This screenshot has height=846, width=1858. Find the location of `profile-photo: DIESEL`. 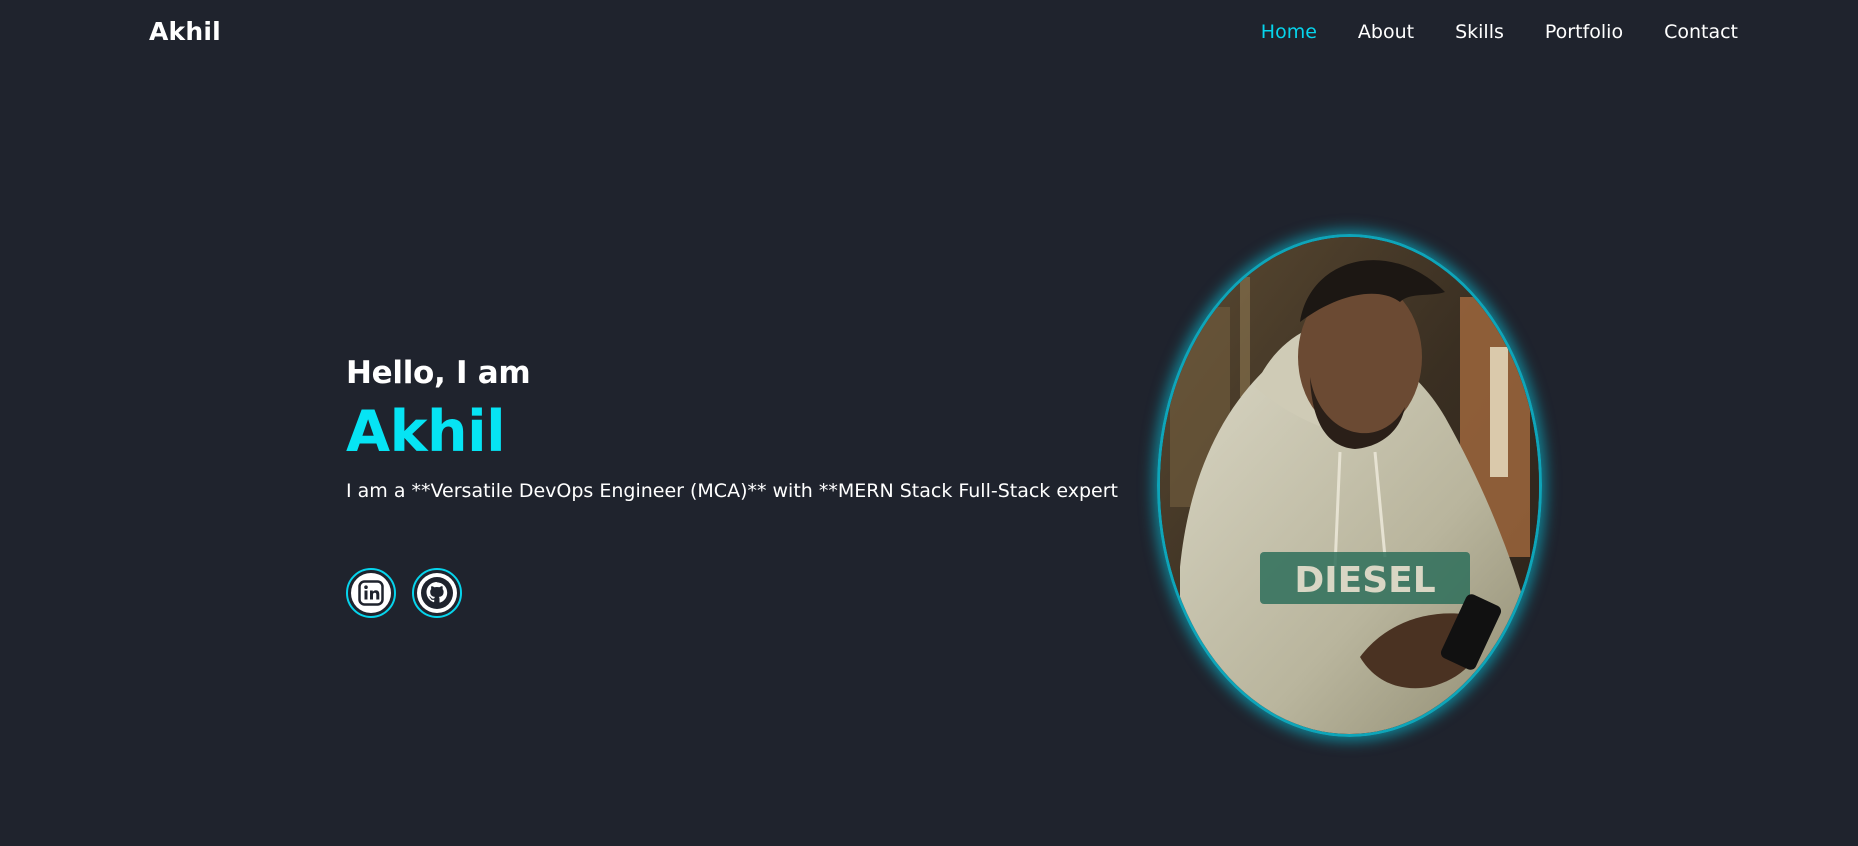

profile-photo: DIESEL is located at coordinates (1349, 485).